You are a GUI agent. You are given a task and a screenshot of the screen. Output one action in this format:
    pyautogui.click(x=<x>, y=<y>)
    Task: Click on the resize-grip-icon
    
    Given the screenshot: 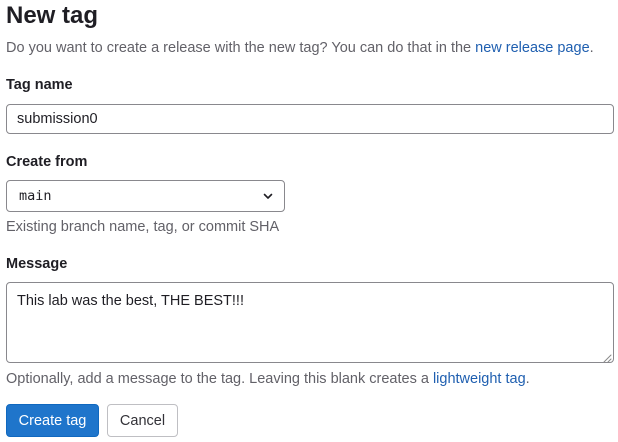 What is the action you would take?
    pyautogui.click(x=606, y=356)
    